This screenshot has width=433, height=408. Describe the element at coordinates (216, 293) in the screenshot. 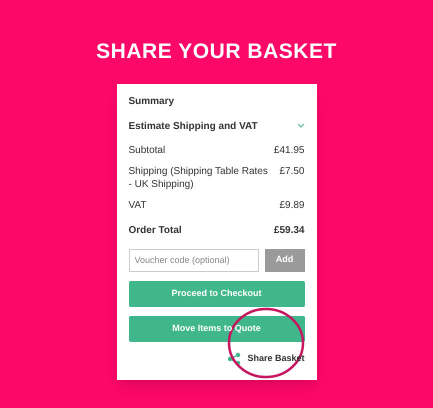

I see `action-button: Proceed to Checkout` at that location.